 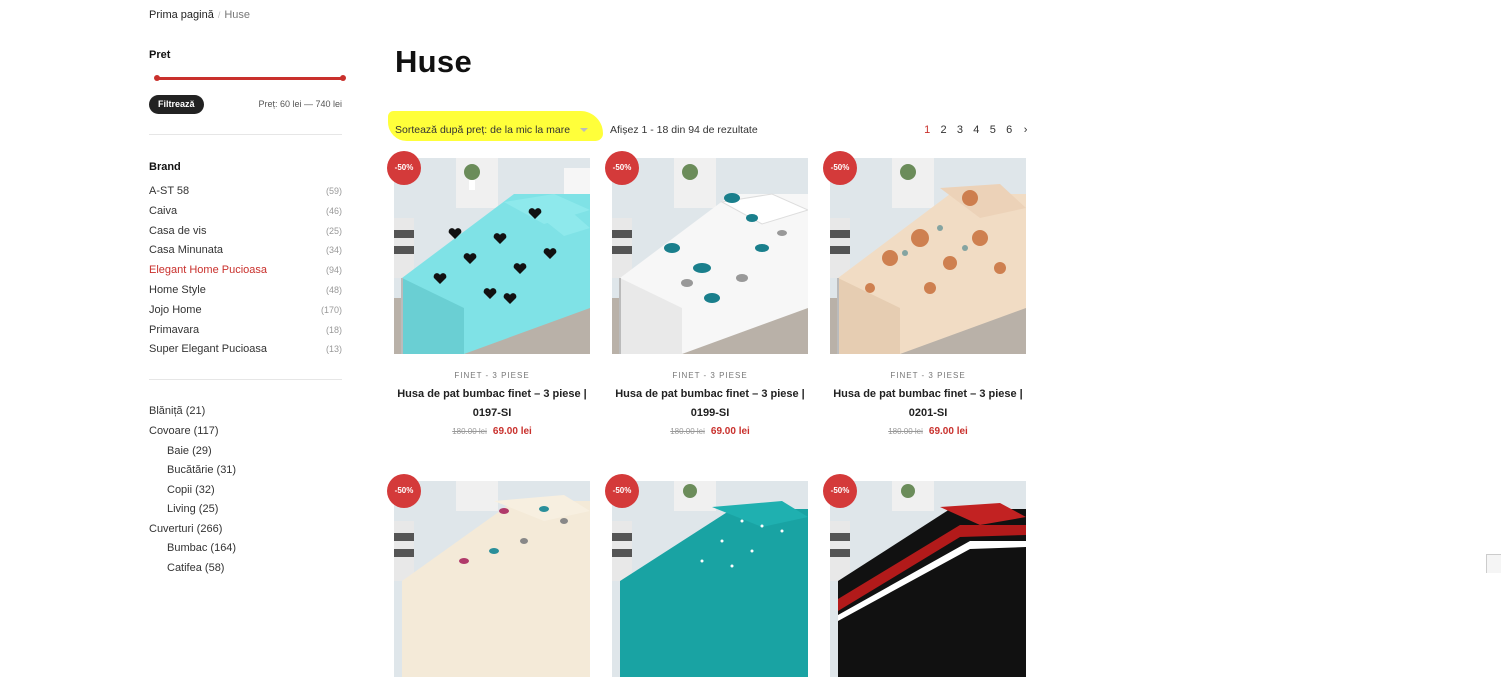 What do you see at coordinates (192, 413) in the screenshot?
I see `category-link: Blănițã (21)` at bounding box center [192, 413].